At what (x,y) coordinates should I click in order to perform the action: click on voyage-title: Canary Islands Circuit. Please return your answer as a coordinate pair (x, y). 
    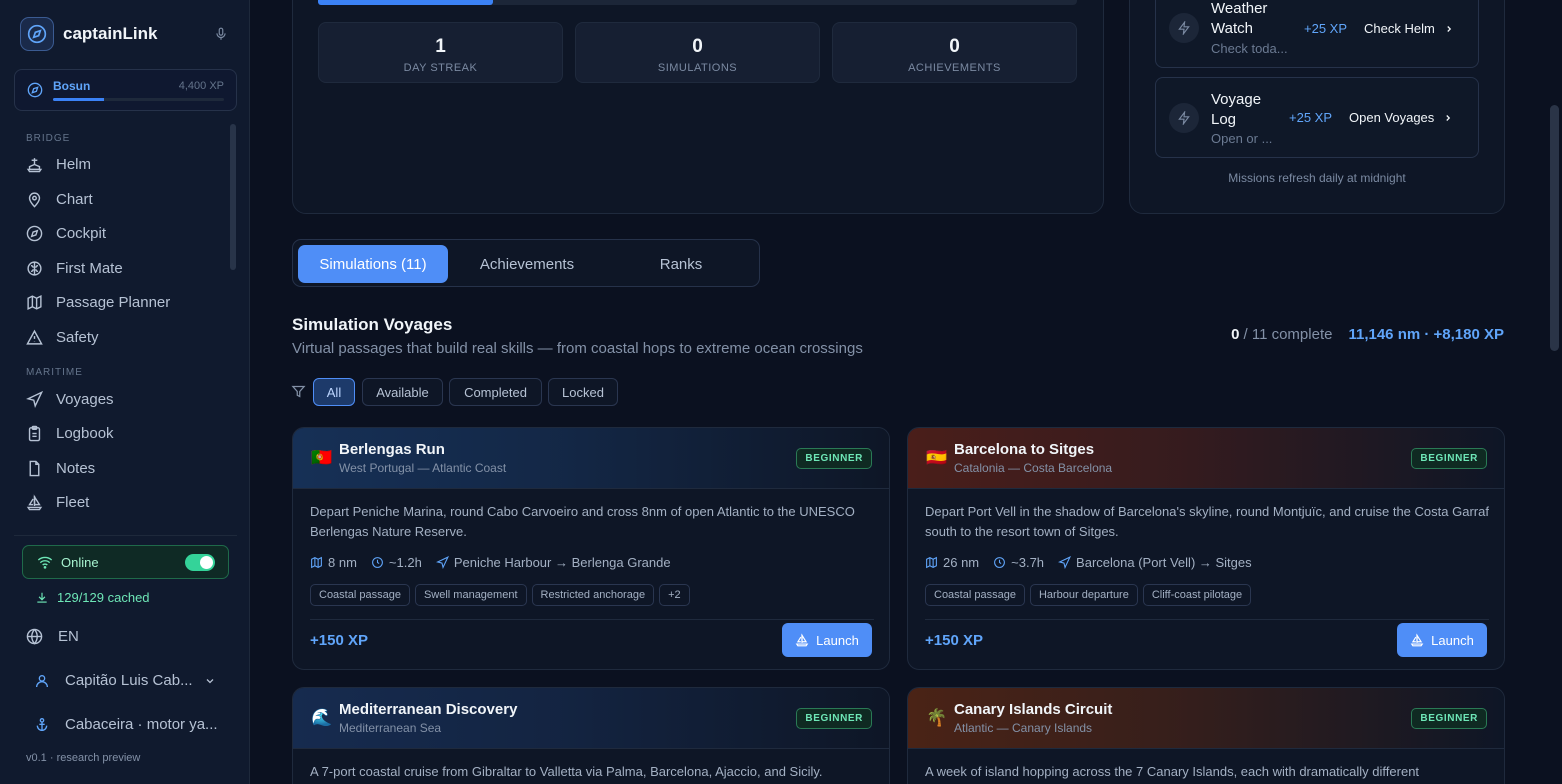
    Looking at the image, I should click on (1033, 709).